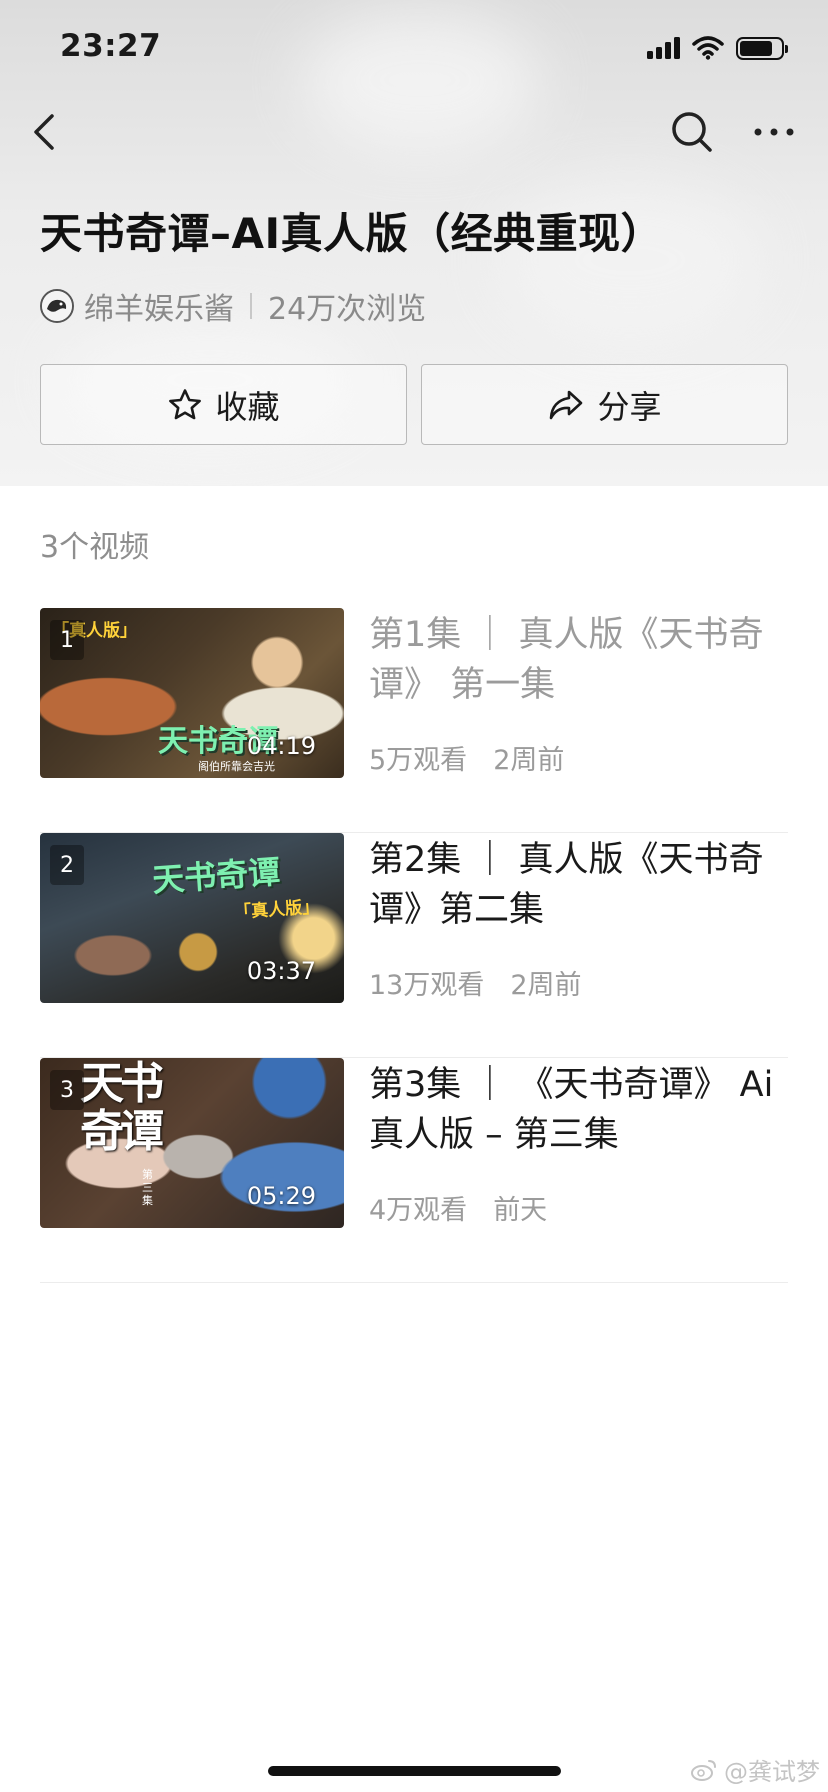 The image size is (828, 1792). Describe the element at coordinates (281, 746) in the screenshot. I see `video-duration: 04:19` at that location.